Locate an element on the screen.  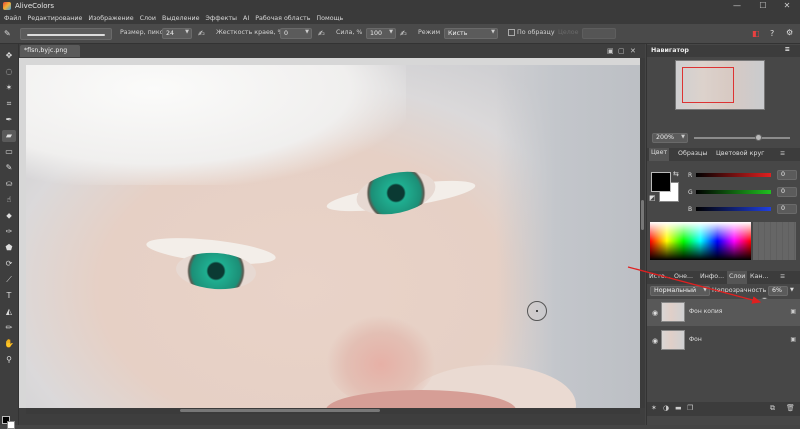
annotation-arrow is located at coordinates (694, 285).